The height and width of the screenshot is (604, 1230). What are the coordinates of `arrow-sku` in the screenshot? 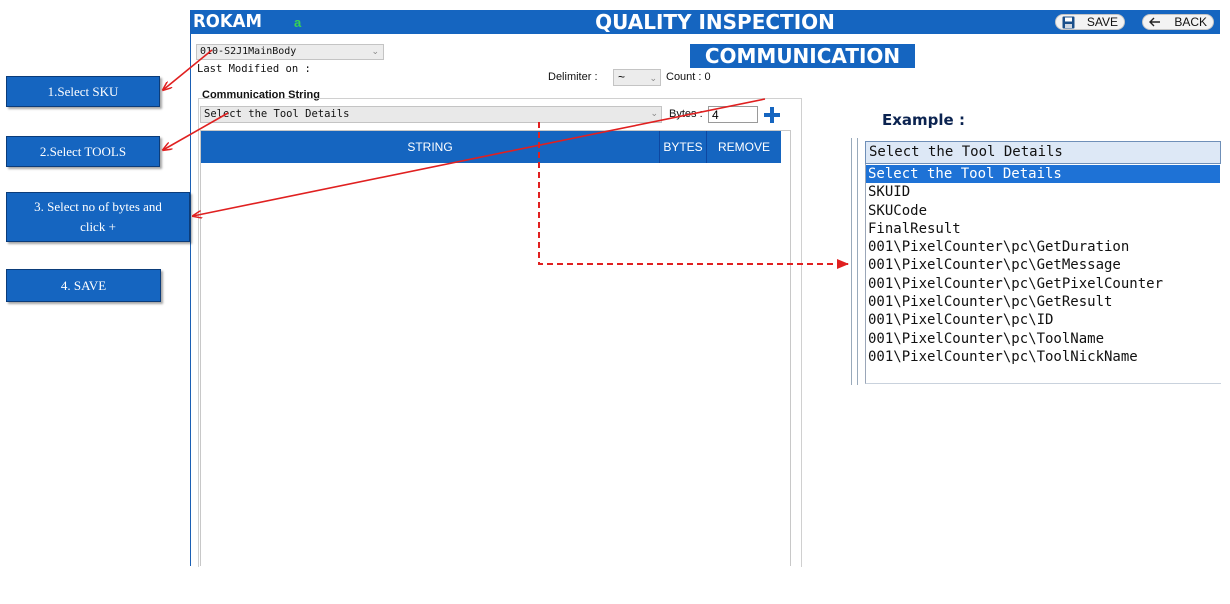 It's located at (188, 69).